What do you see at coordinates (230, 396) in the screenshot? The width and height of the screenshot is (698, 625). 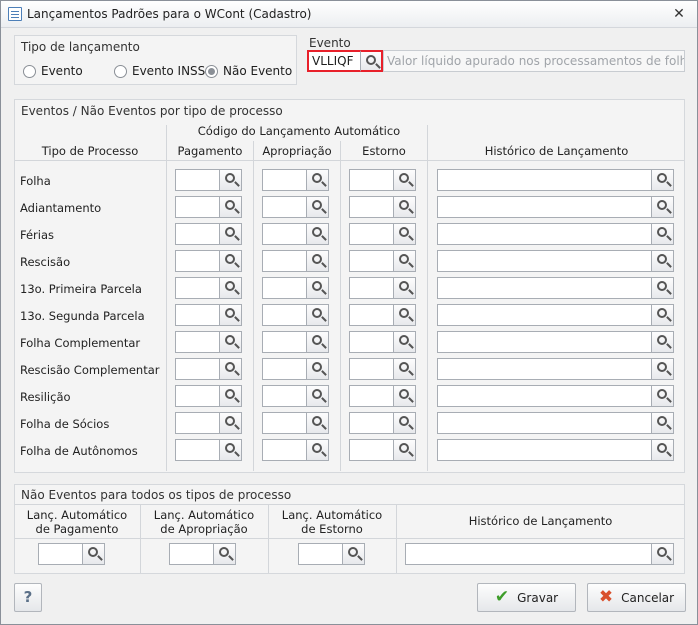 I see `row-8-pagamento-search-button` at bounding box center [230, 396].